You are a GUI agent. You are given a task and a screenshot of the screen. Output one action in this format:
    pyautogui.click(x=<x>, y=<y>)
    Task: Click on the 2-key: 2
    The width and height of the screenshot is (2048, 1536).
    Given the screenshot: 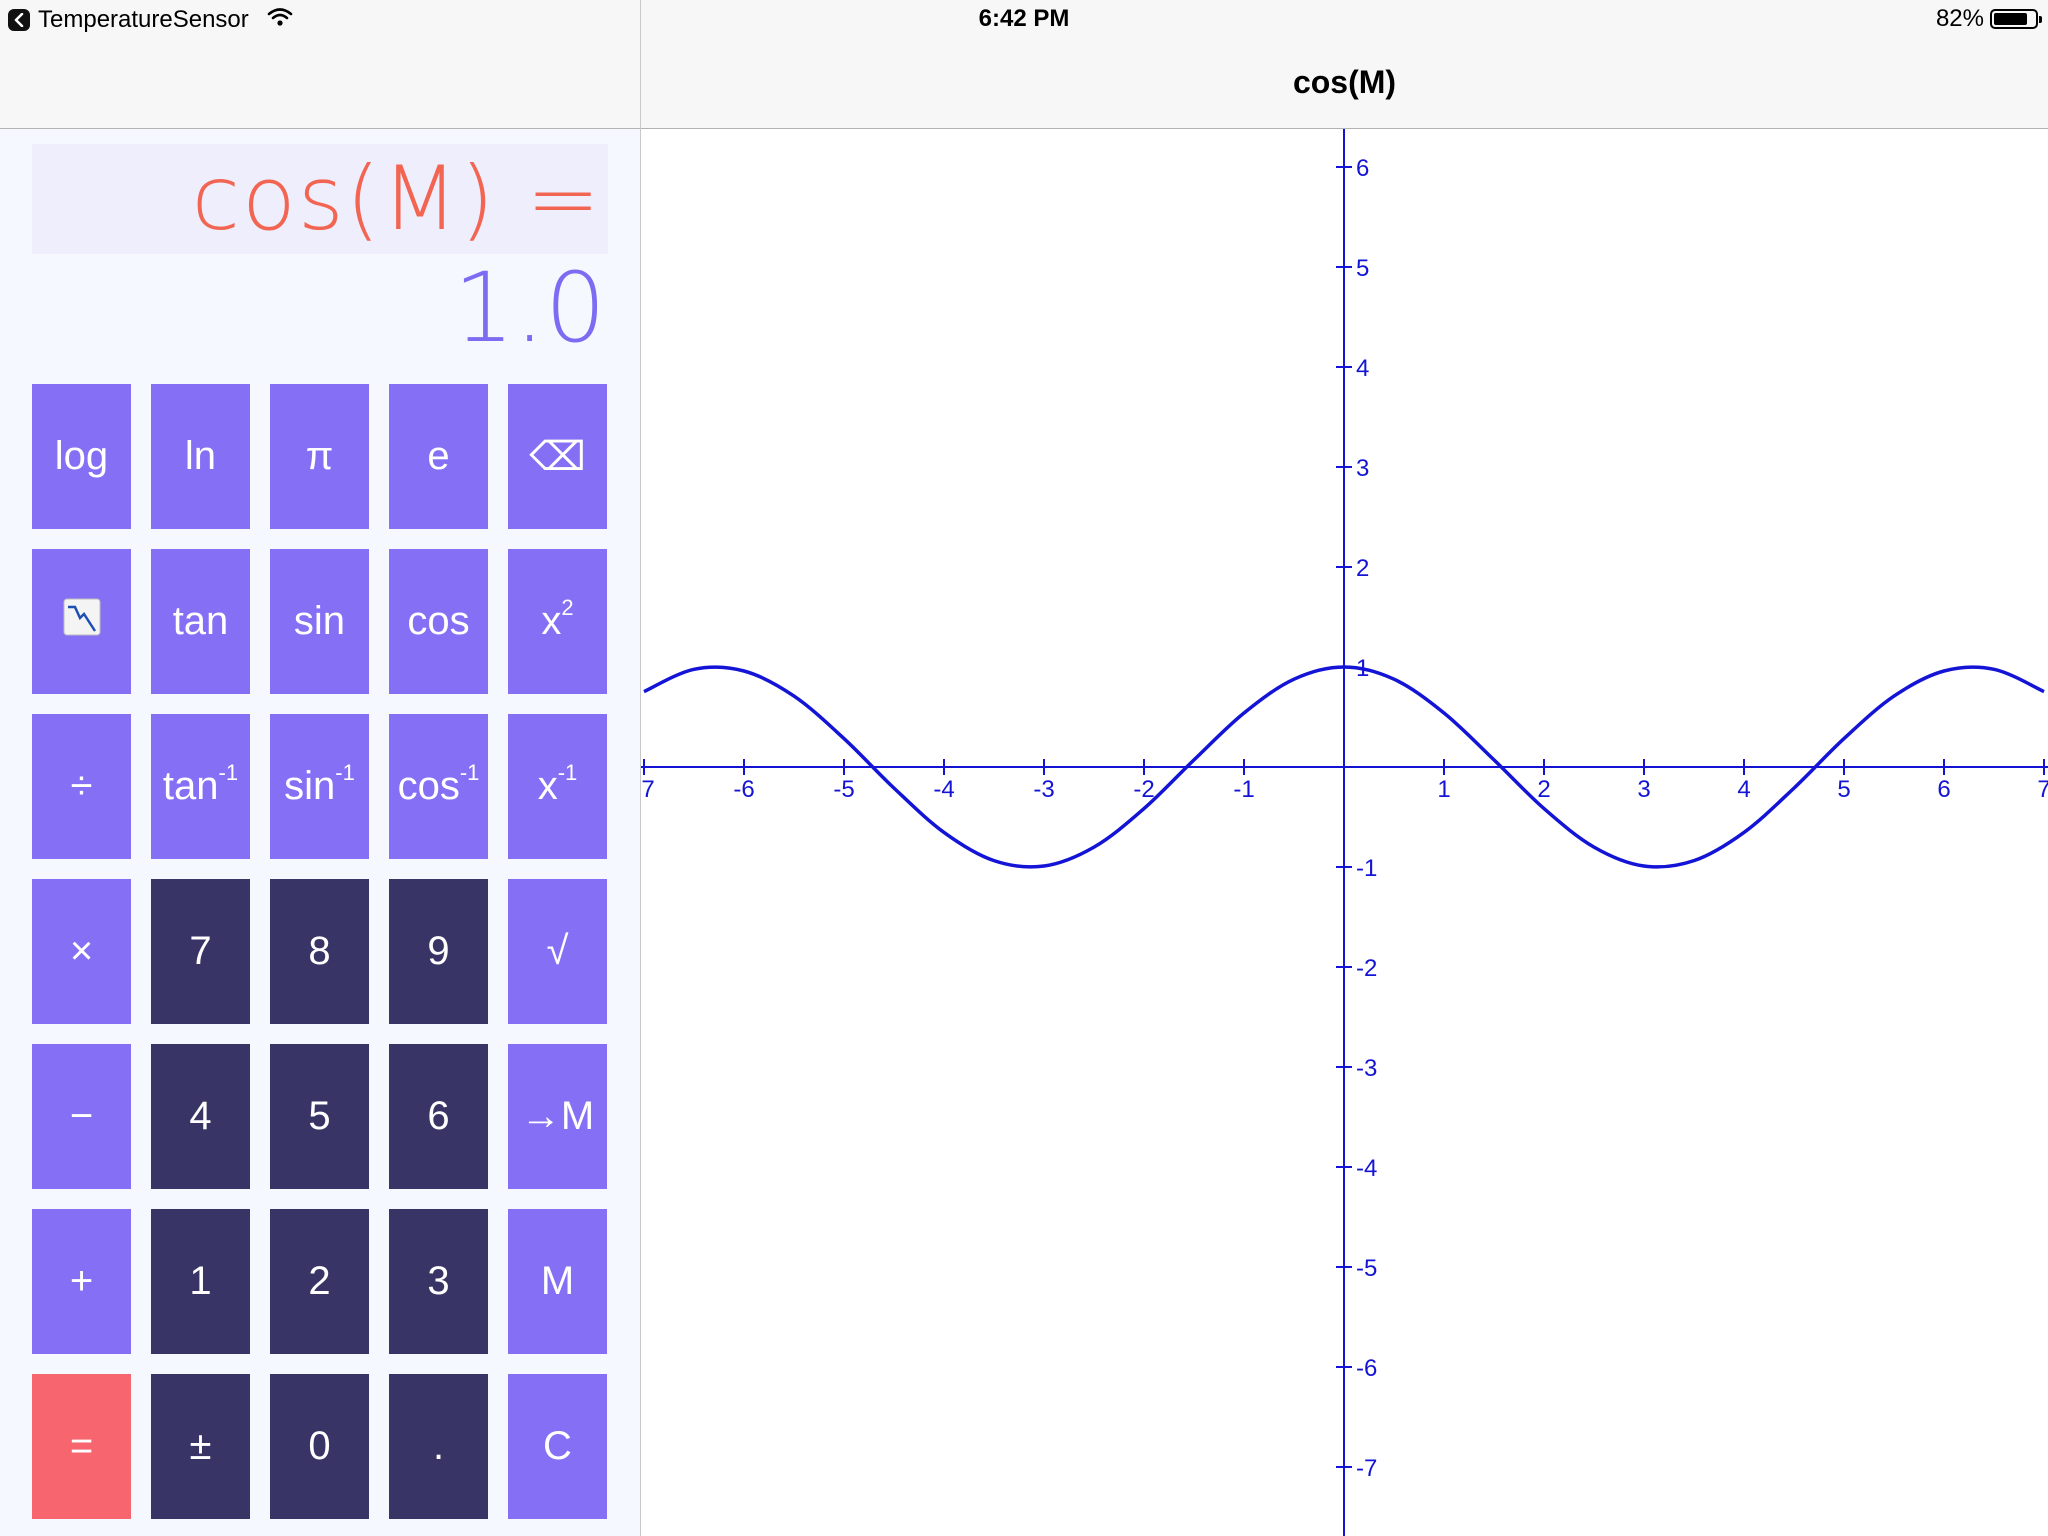 What is the action you would take?
    pyautogui.click(x=319, y=1281)
    